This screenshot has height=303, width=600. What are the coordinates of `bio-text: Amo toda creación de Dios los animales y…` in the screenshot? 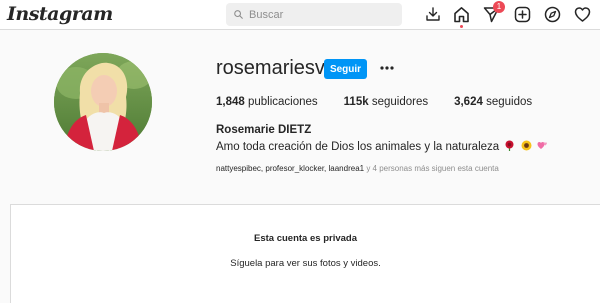 It's located at (358, 147).